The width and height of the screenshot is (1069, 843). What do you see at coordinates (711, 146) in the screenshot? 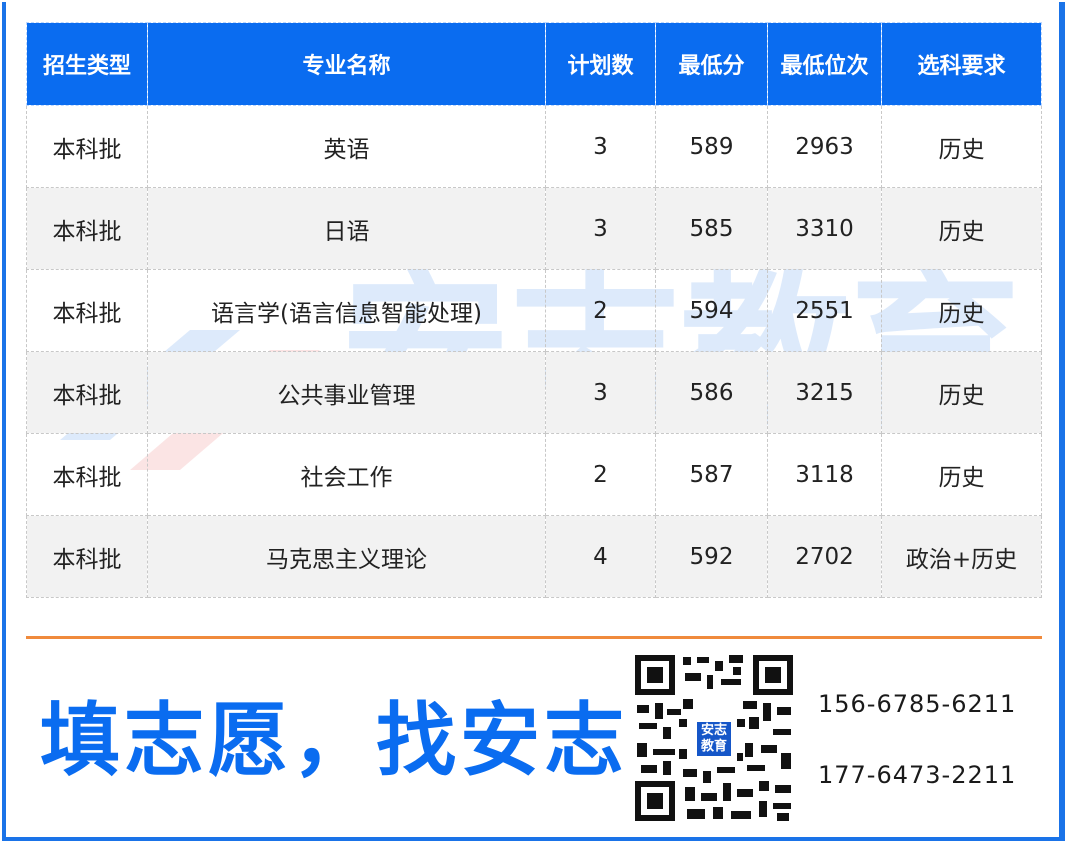
I see `cell-min-score: 589` at bounding box center [711, 146].